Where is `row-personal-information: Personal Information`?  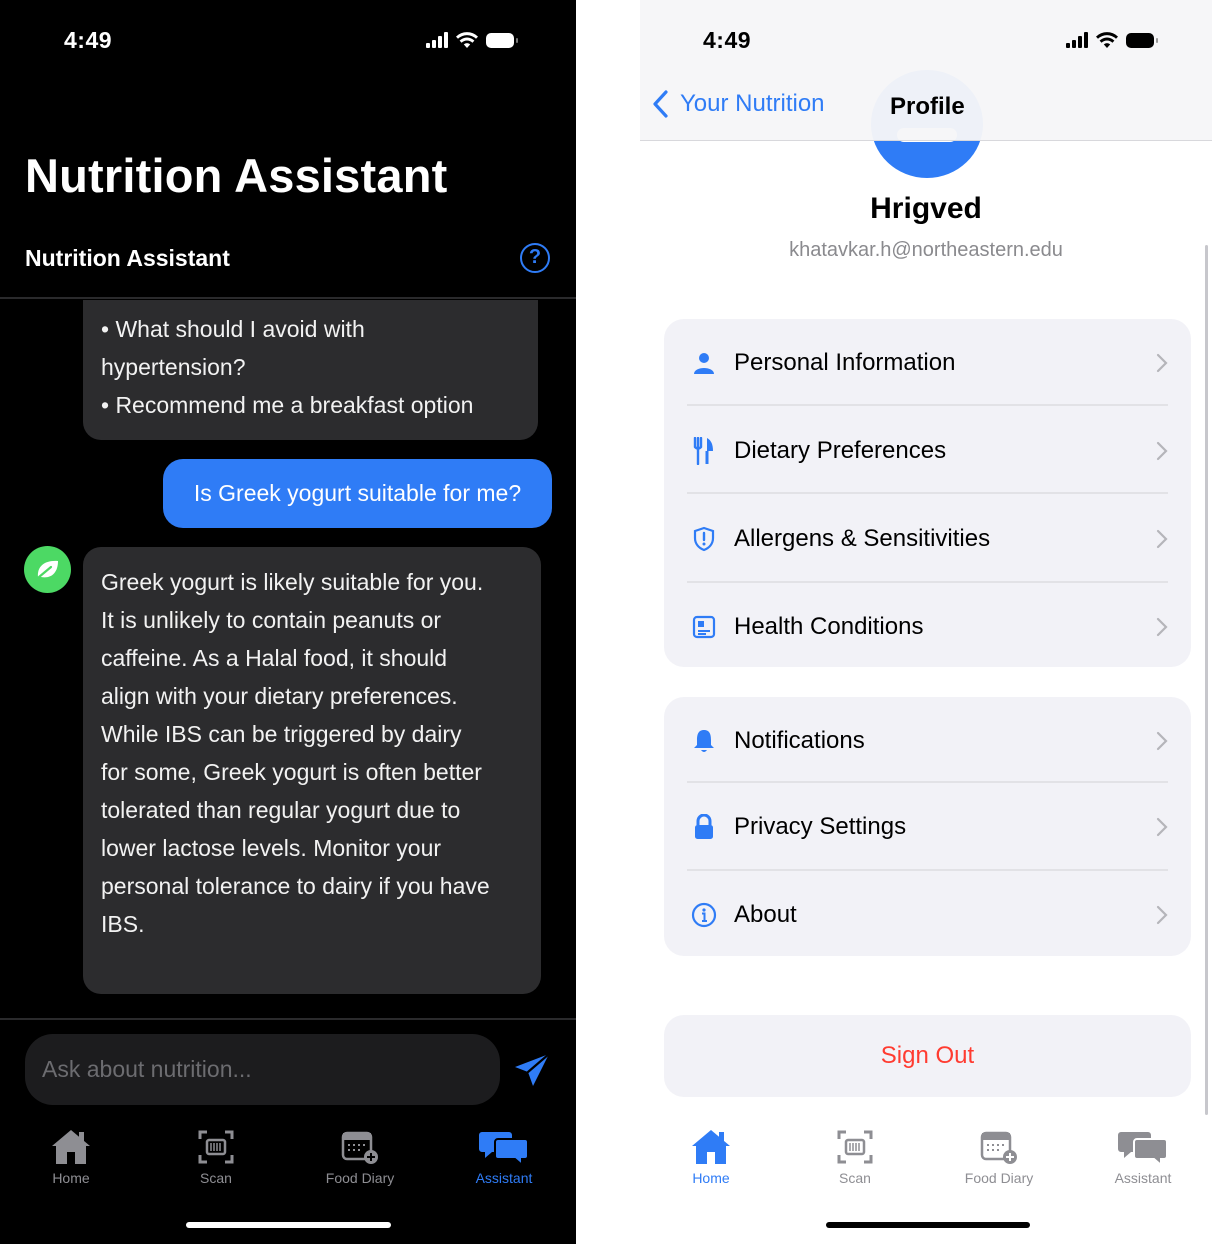
row-personal-information: Personal Information is located at coordinates (927, 363).